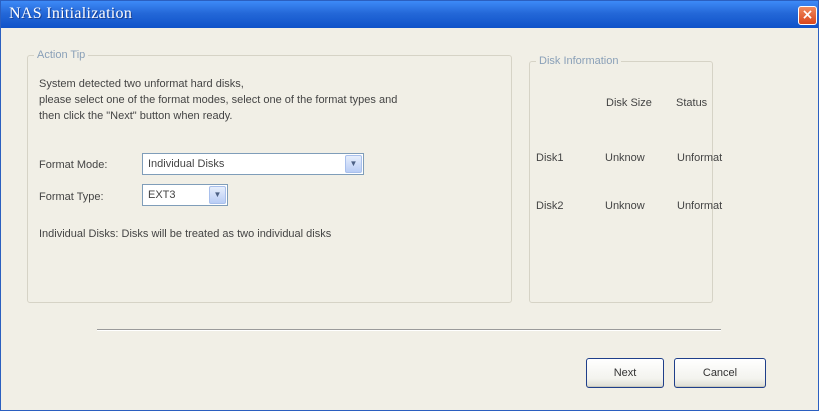 Image resolution: width=819 pixels, height=411 pixels. What do you see at coordinates (629, 103) in the screenshot?
I see `disk-size-header: Disk Size` at bounding box center [629, 103].